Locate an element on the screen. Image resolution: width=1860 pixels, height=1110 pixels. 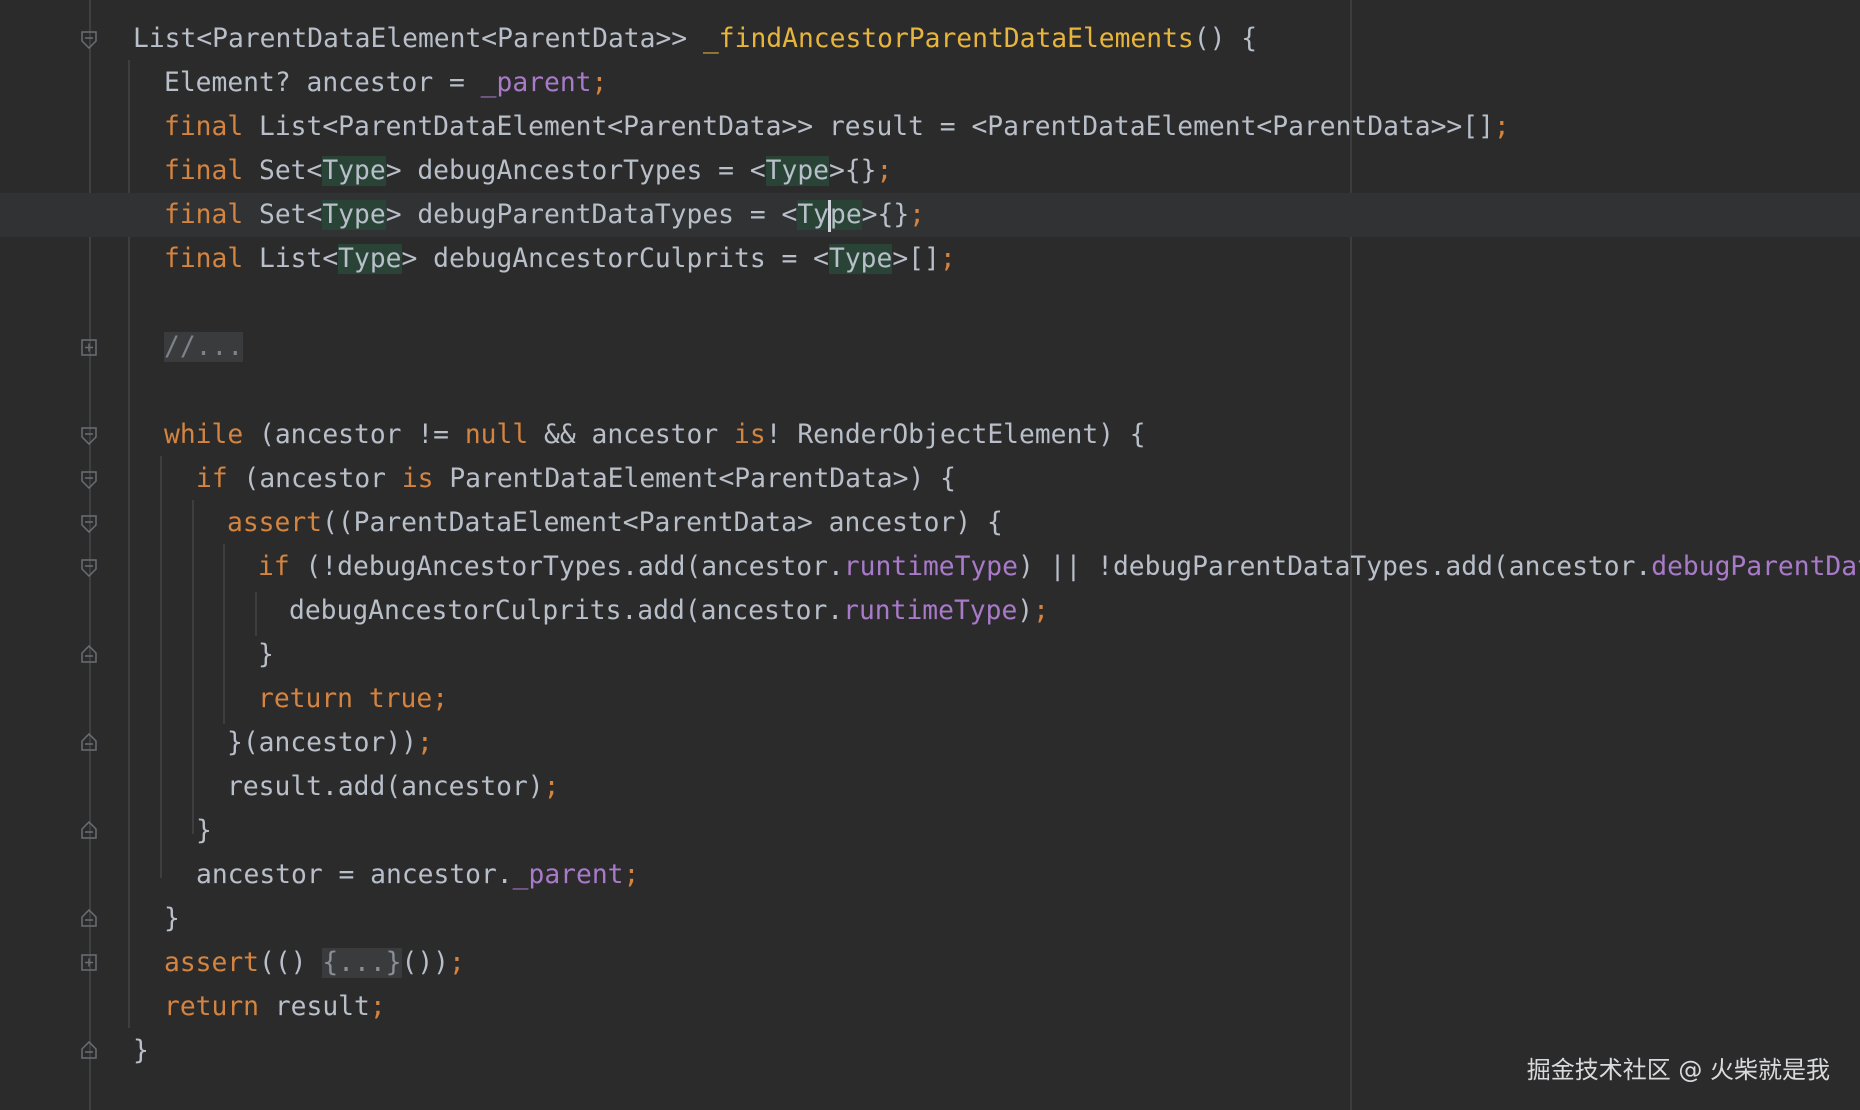
watermark: 掘金技术社区 @ 火柴就是我 is located at coordinates (1678, 1070).